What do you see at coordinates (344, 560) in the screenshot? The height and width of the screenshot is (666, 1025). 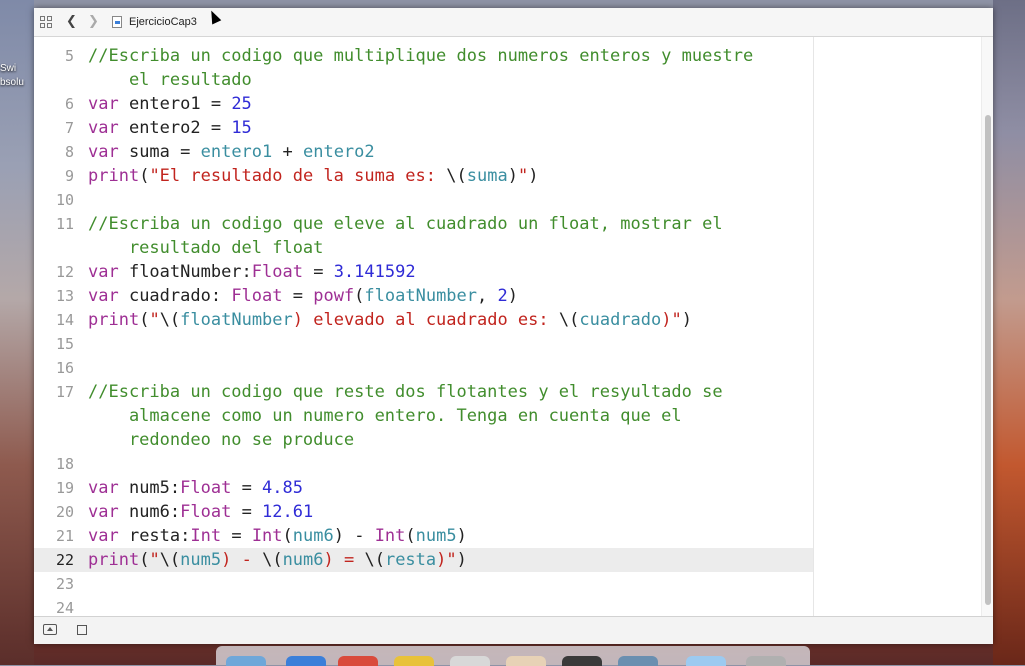 I see `code-token: ) =` at bounding box center [344, 560].